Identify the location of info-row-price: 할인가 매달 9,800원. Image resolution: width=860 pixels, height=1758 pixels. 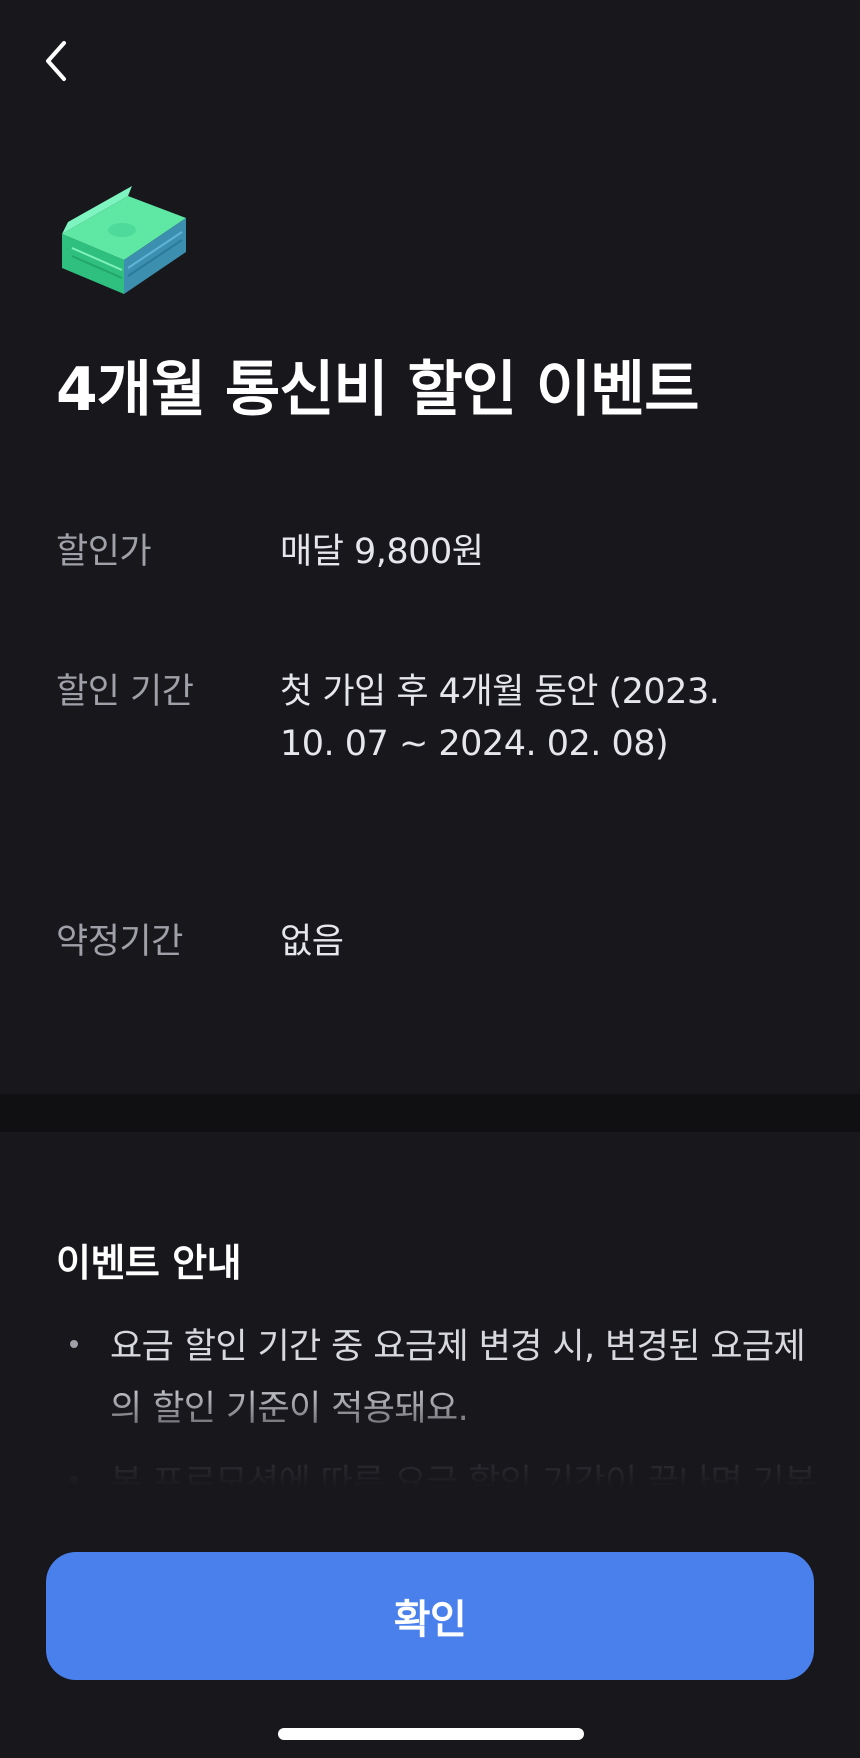
(436, 552).